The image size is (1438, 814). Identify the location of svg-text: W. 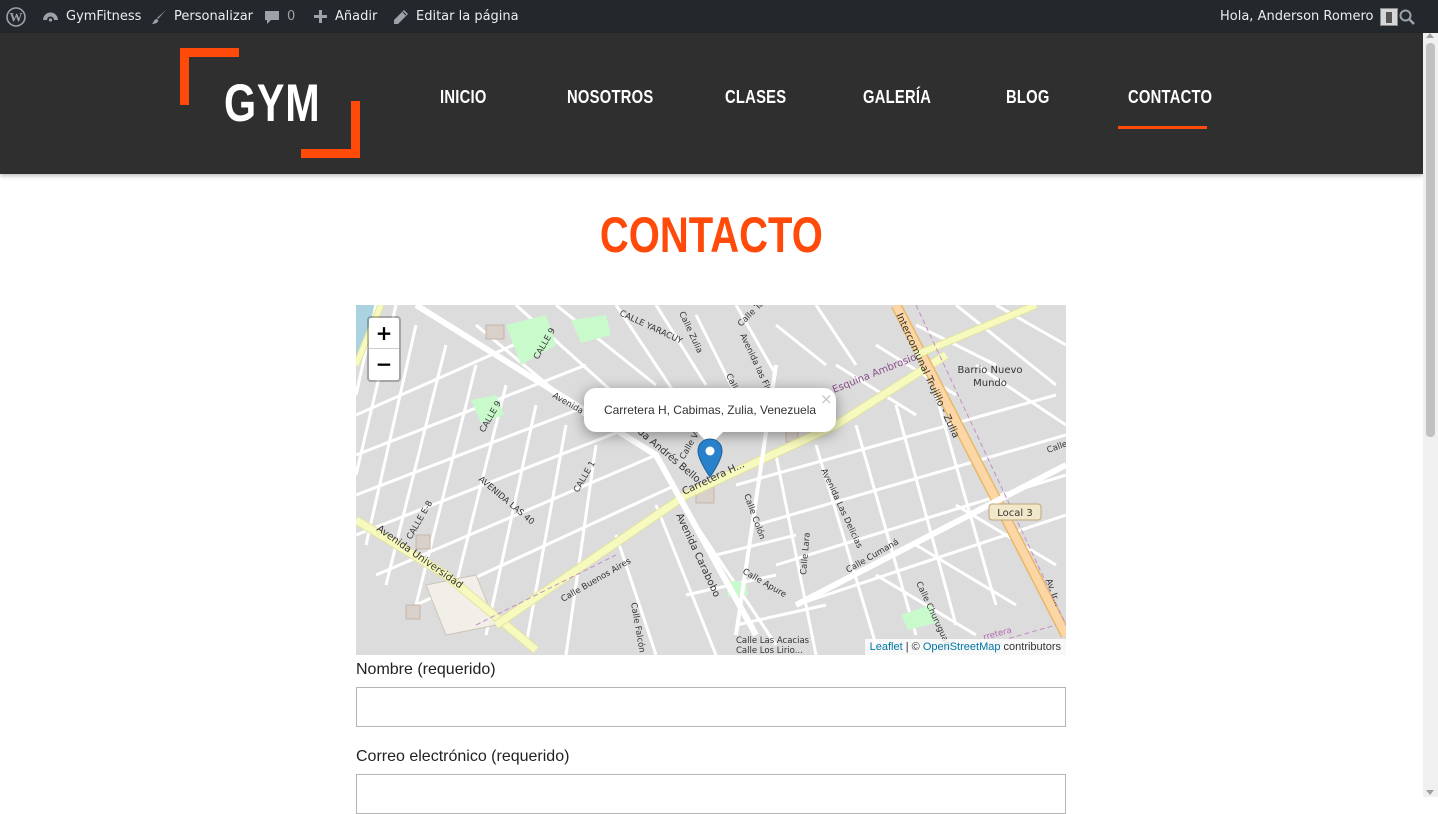
(16, 16).